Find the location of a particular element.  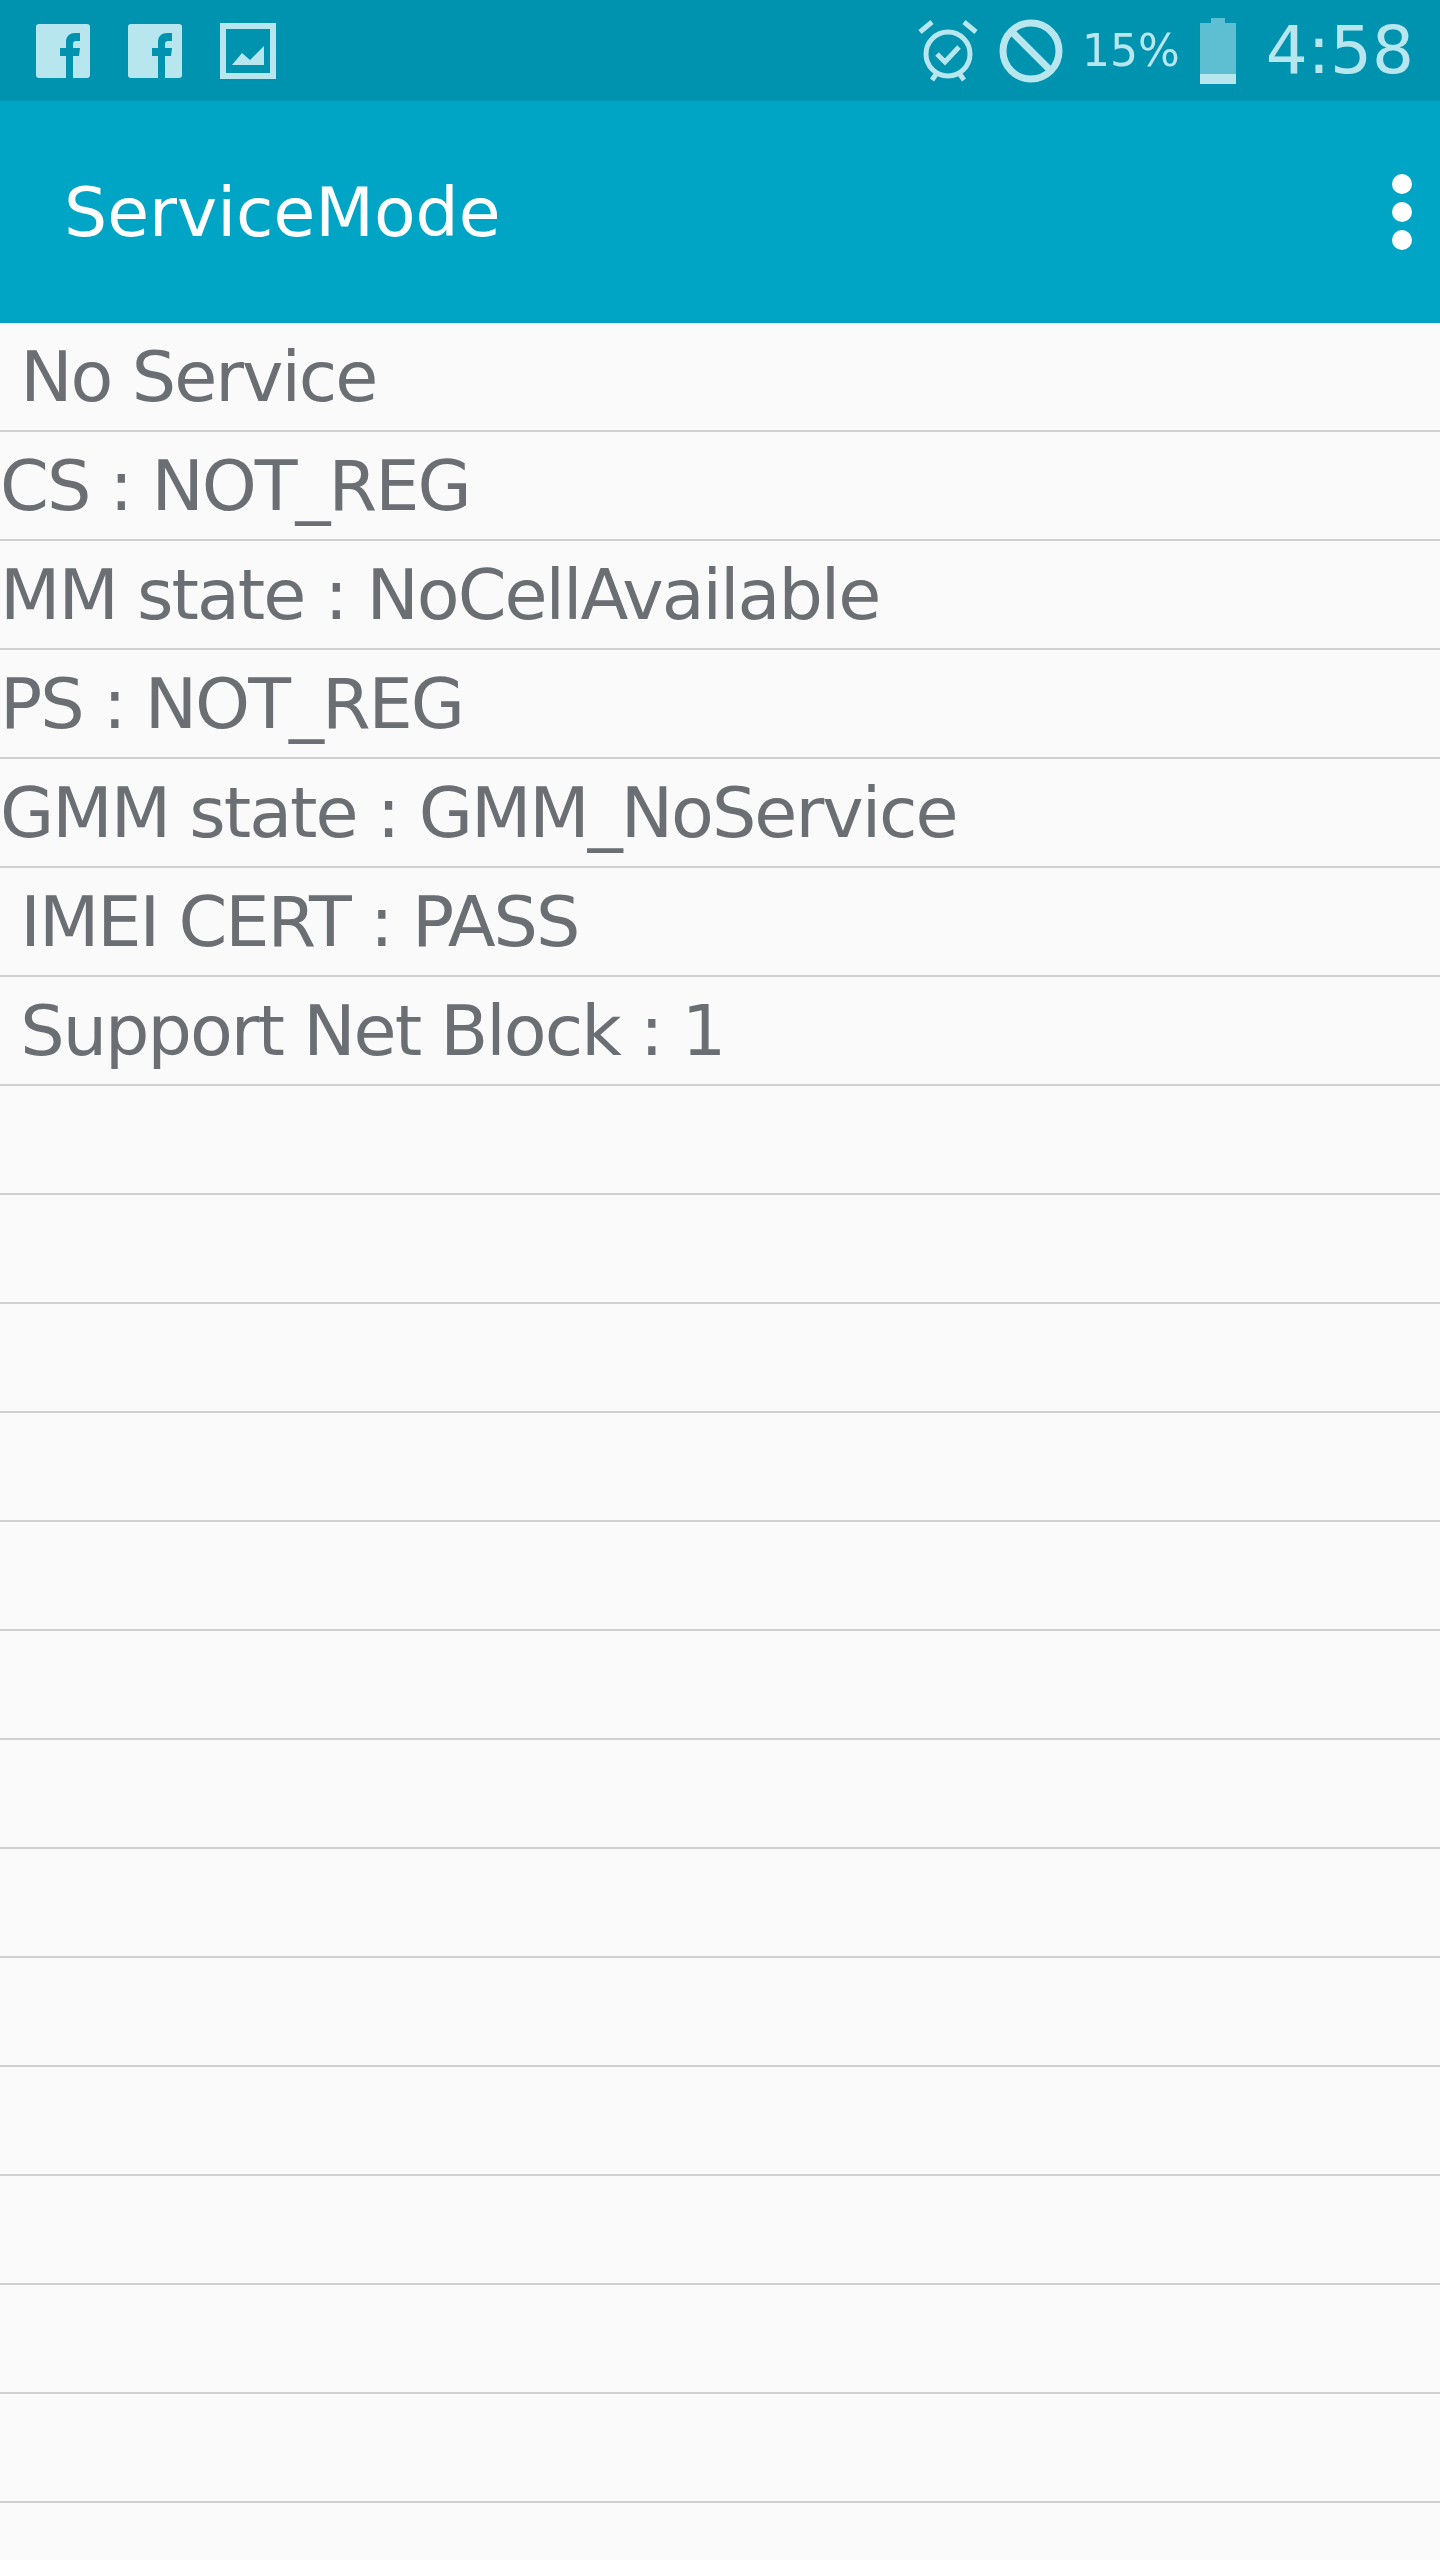

status-line: CS : NOT_REG is located at coordinates (235, 485).